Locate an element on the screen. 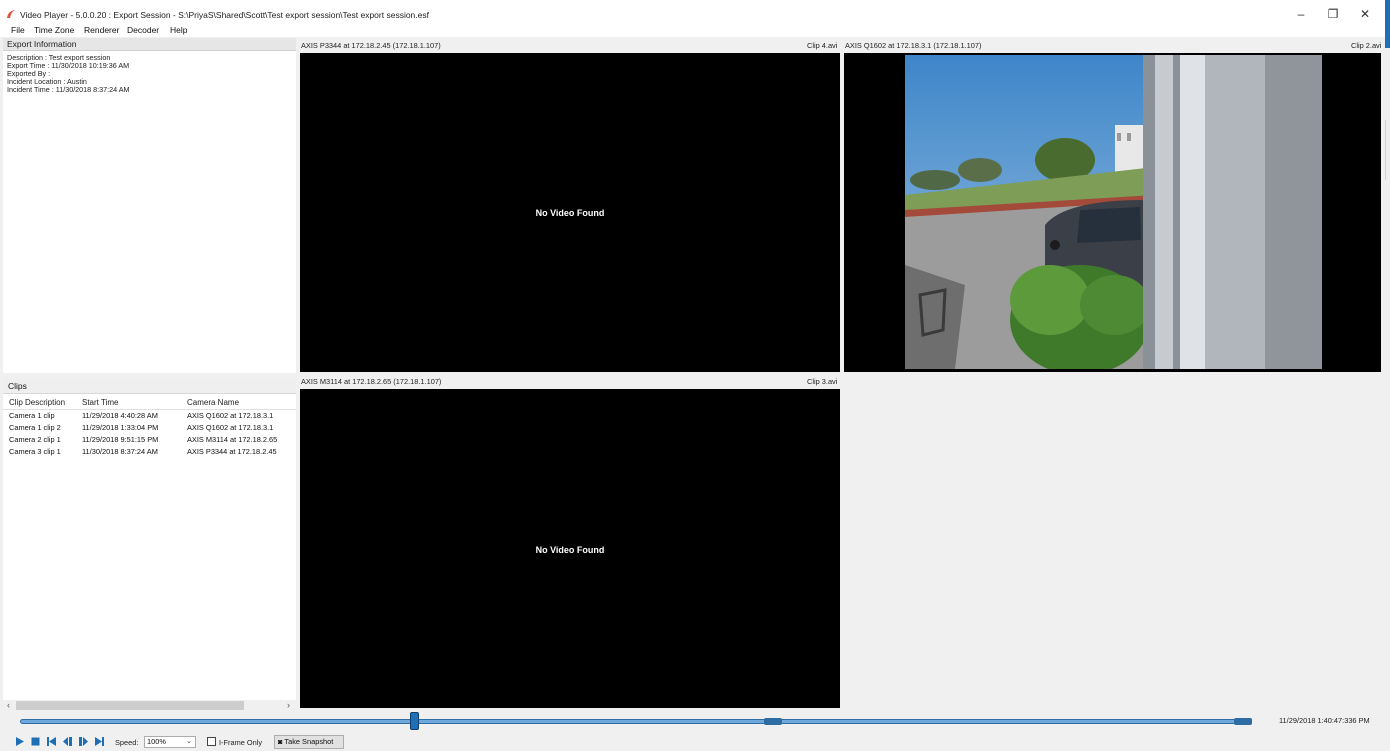 The height and width of the screenshot is (751, 1390). menu-bar: File Time Zone Renderer Decoder Help is located at coordinates (695, 31).